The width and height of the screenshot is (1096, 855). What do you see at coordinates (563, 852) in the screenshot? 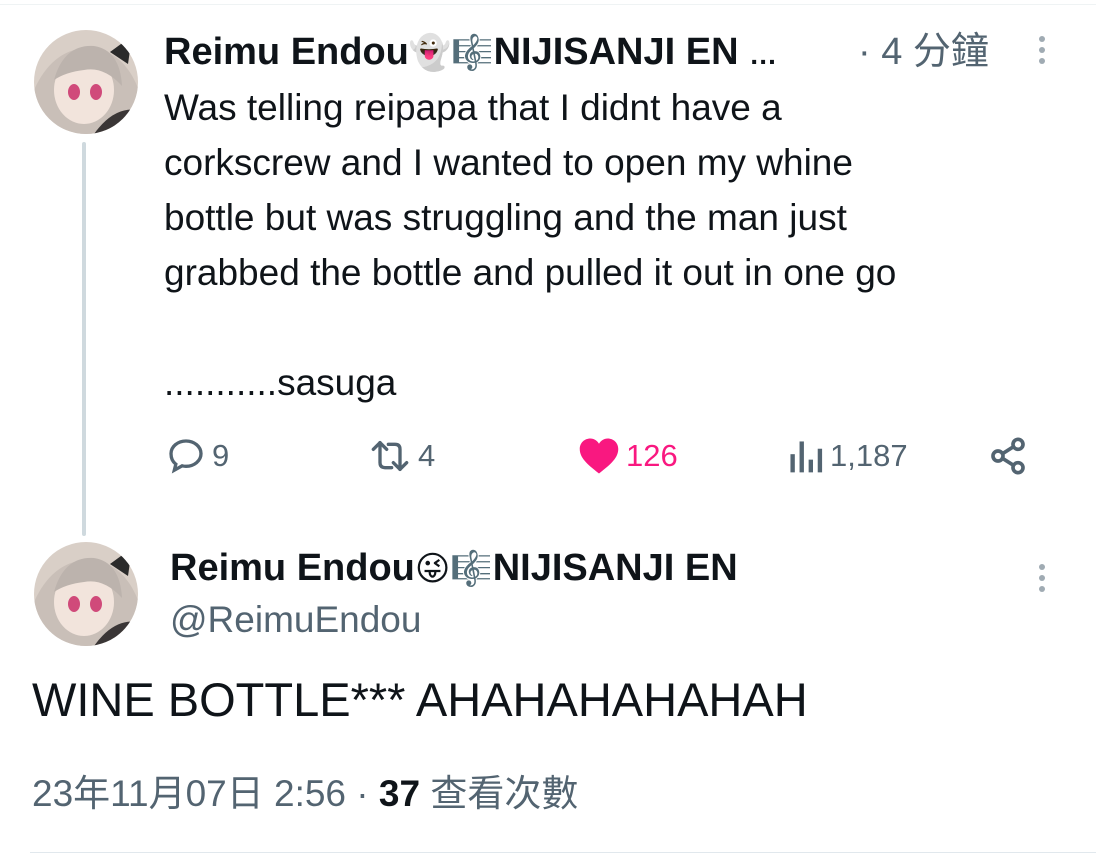
I see `bottom-divider` at bounding box center [563, 852].